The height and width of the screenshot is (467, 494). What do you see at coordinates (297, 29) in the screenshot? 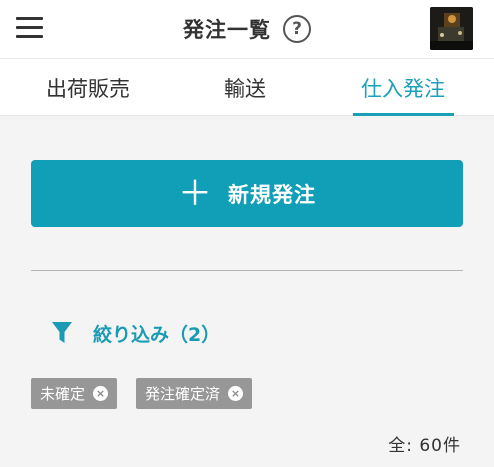
I see `question-circle-icon: ?` at bounding box center [297, 29].